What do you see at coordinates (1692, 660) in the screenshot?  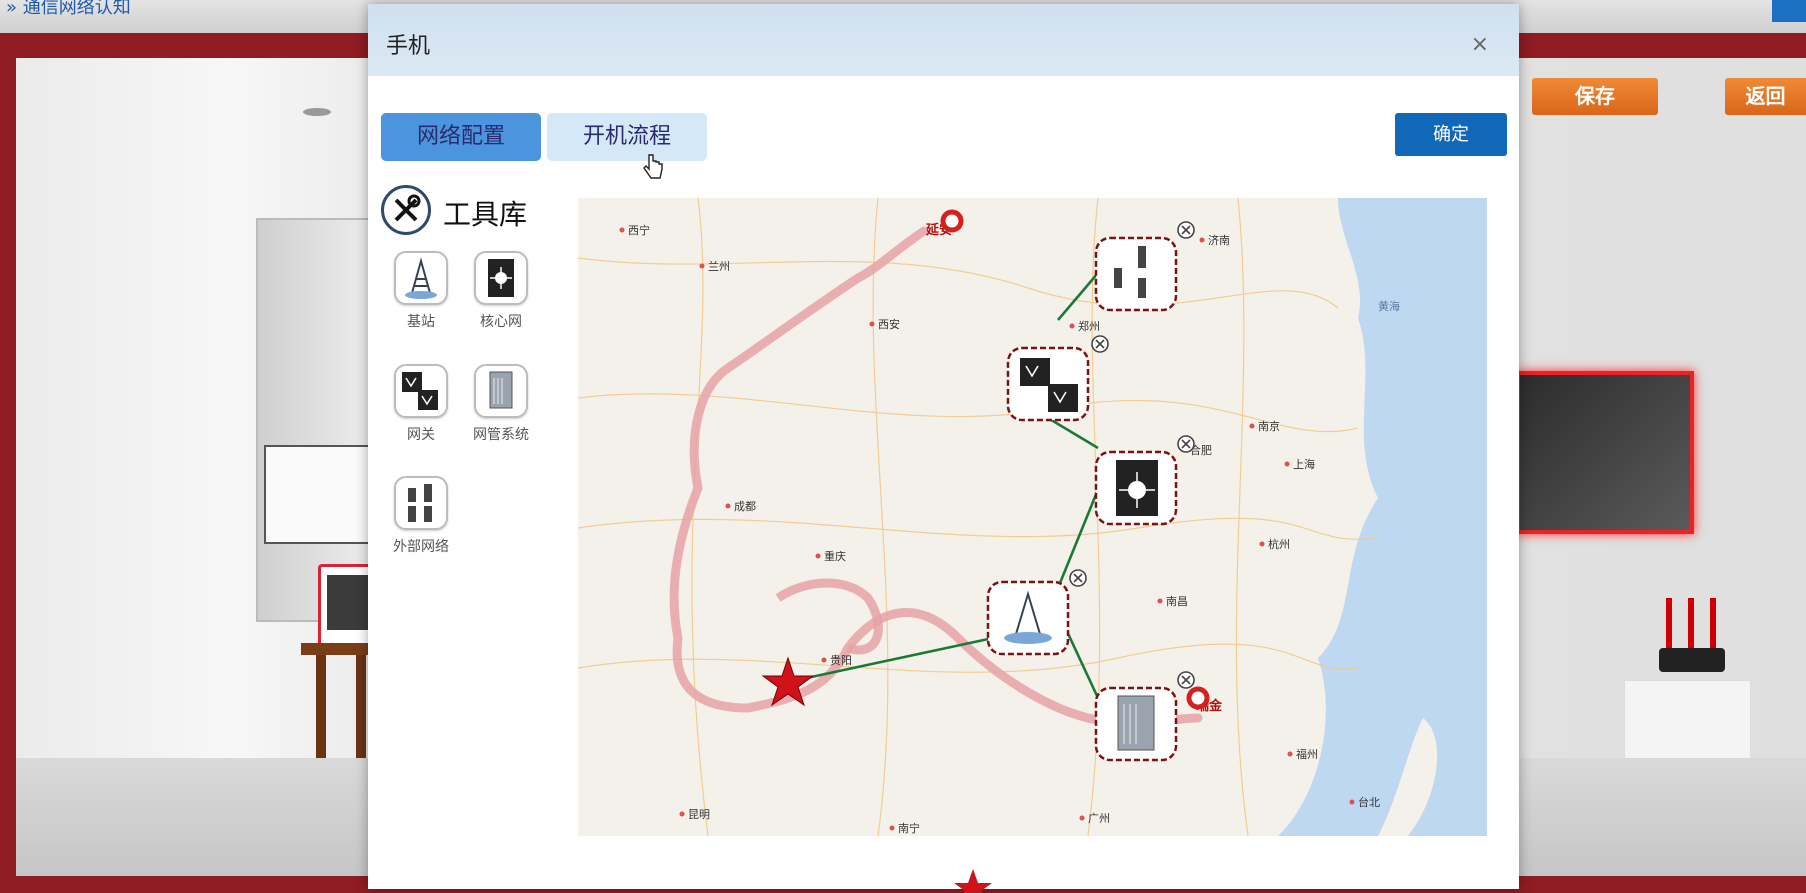 I see `router-device` at bounding box center [1692, 660].